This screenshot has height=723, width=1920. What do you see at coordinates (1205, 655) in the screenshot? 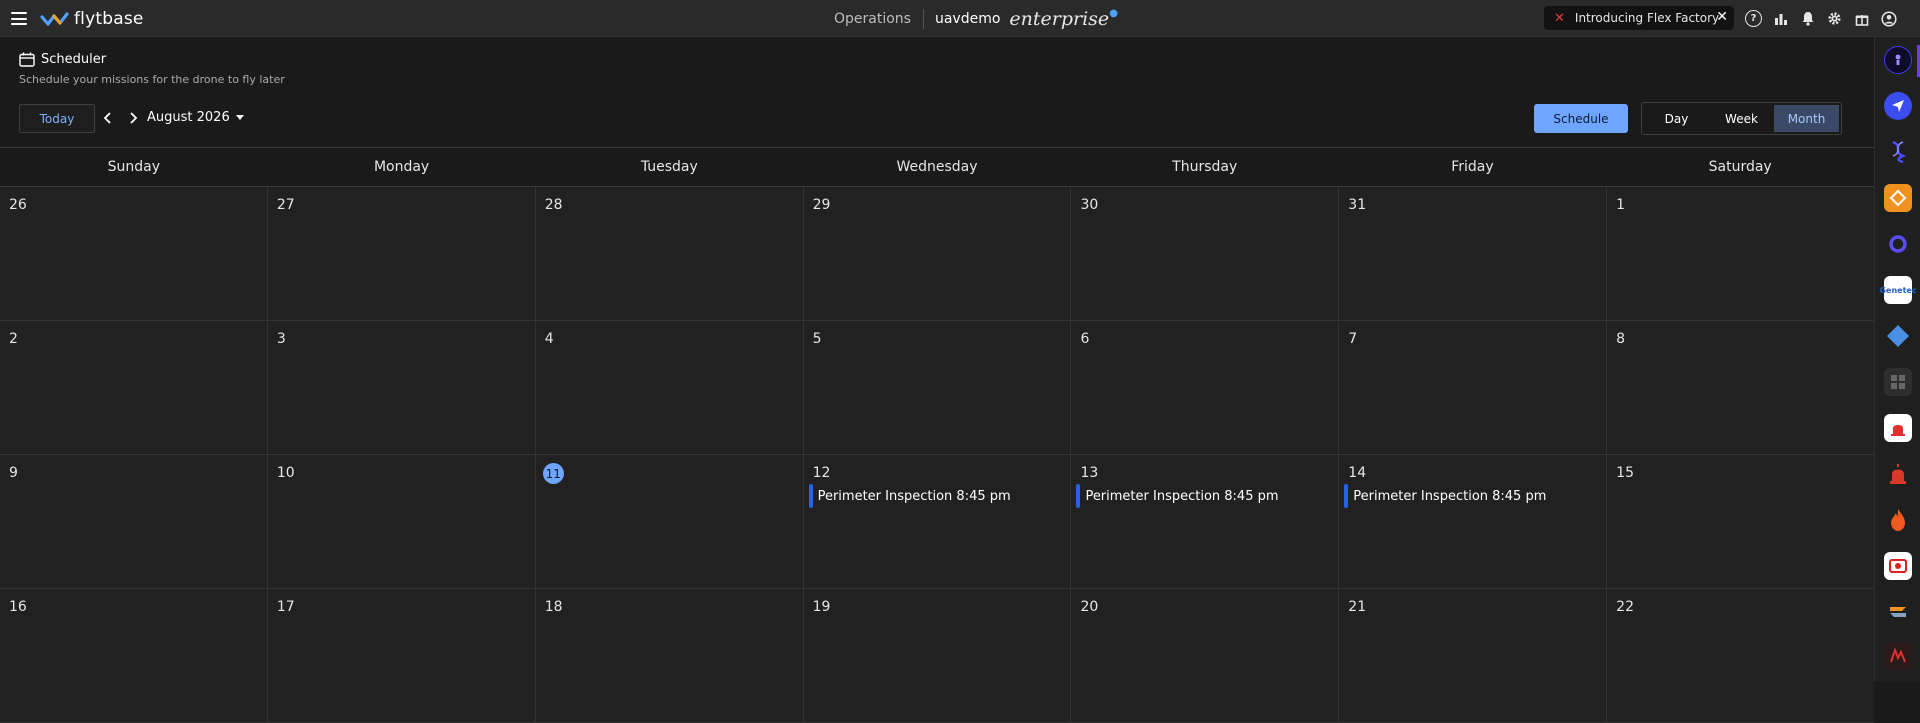
I see `day-cell: 20` at bounding box center [1205, 655].